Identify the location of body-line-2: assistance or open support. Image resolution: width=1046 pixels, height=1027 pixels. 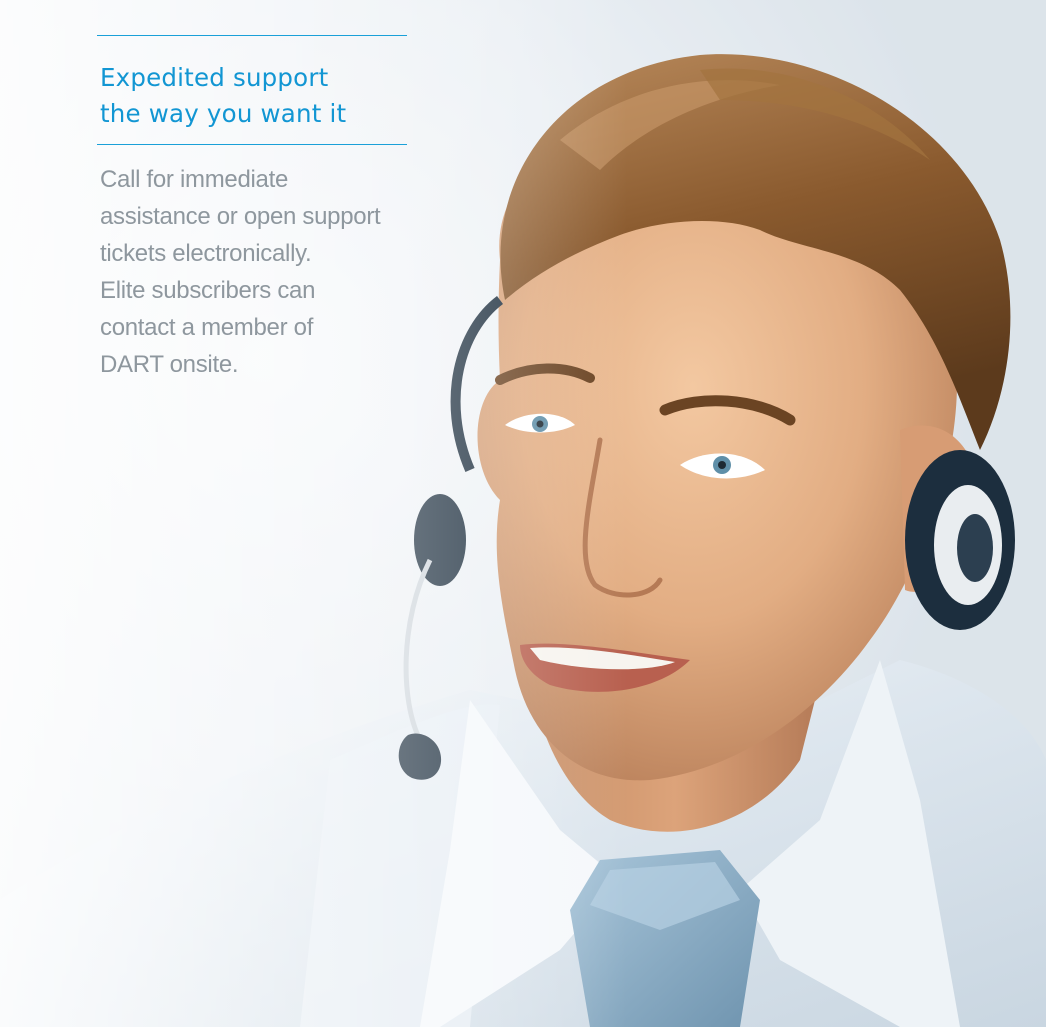
(240, 216).